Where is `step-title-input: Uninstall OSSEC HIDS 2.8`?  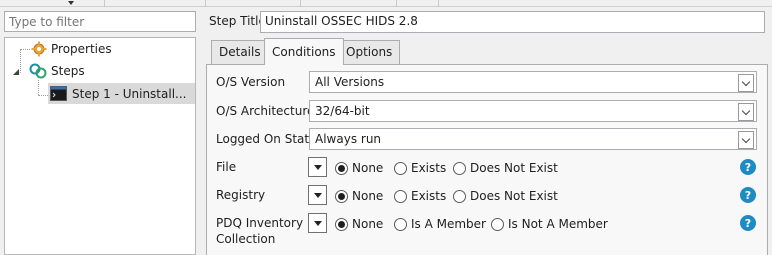
step-title-input: Uninstall OSSEC HIDS 2.8 is located at coordinates (512, 22).